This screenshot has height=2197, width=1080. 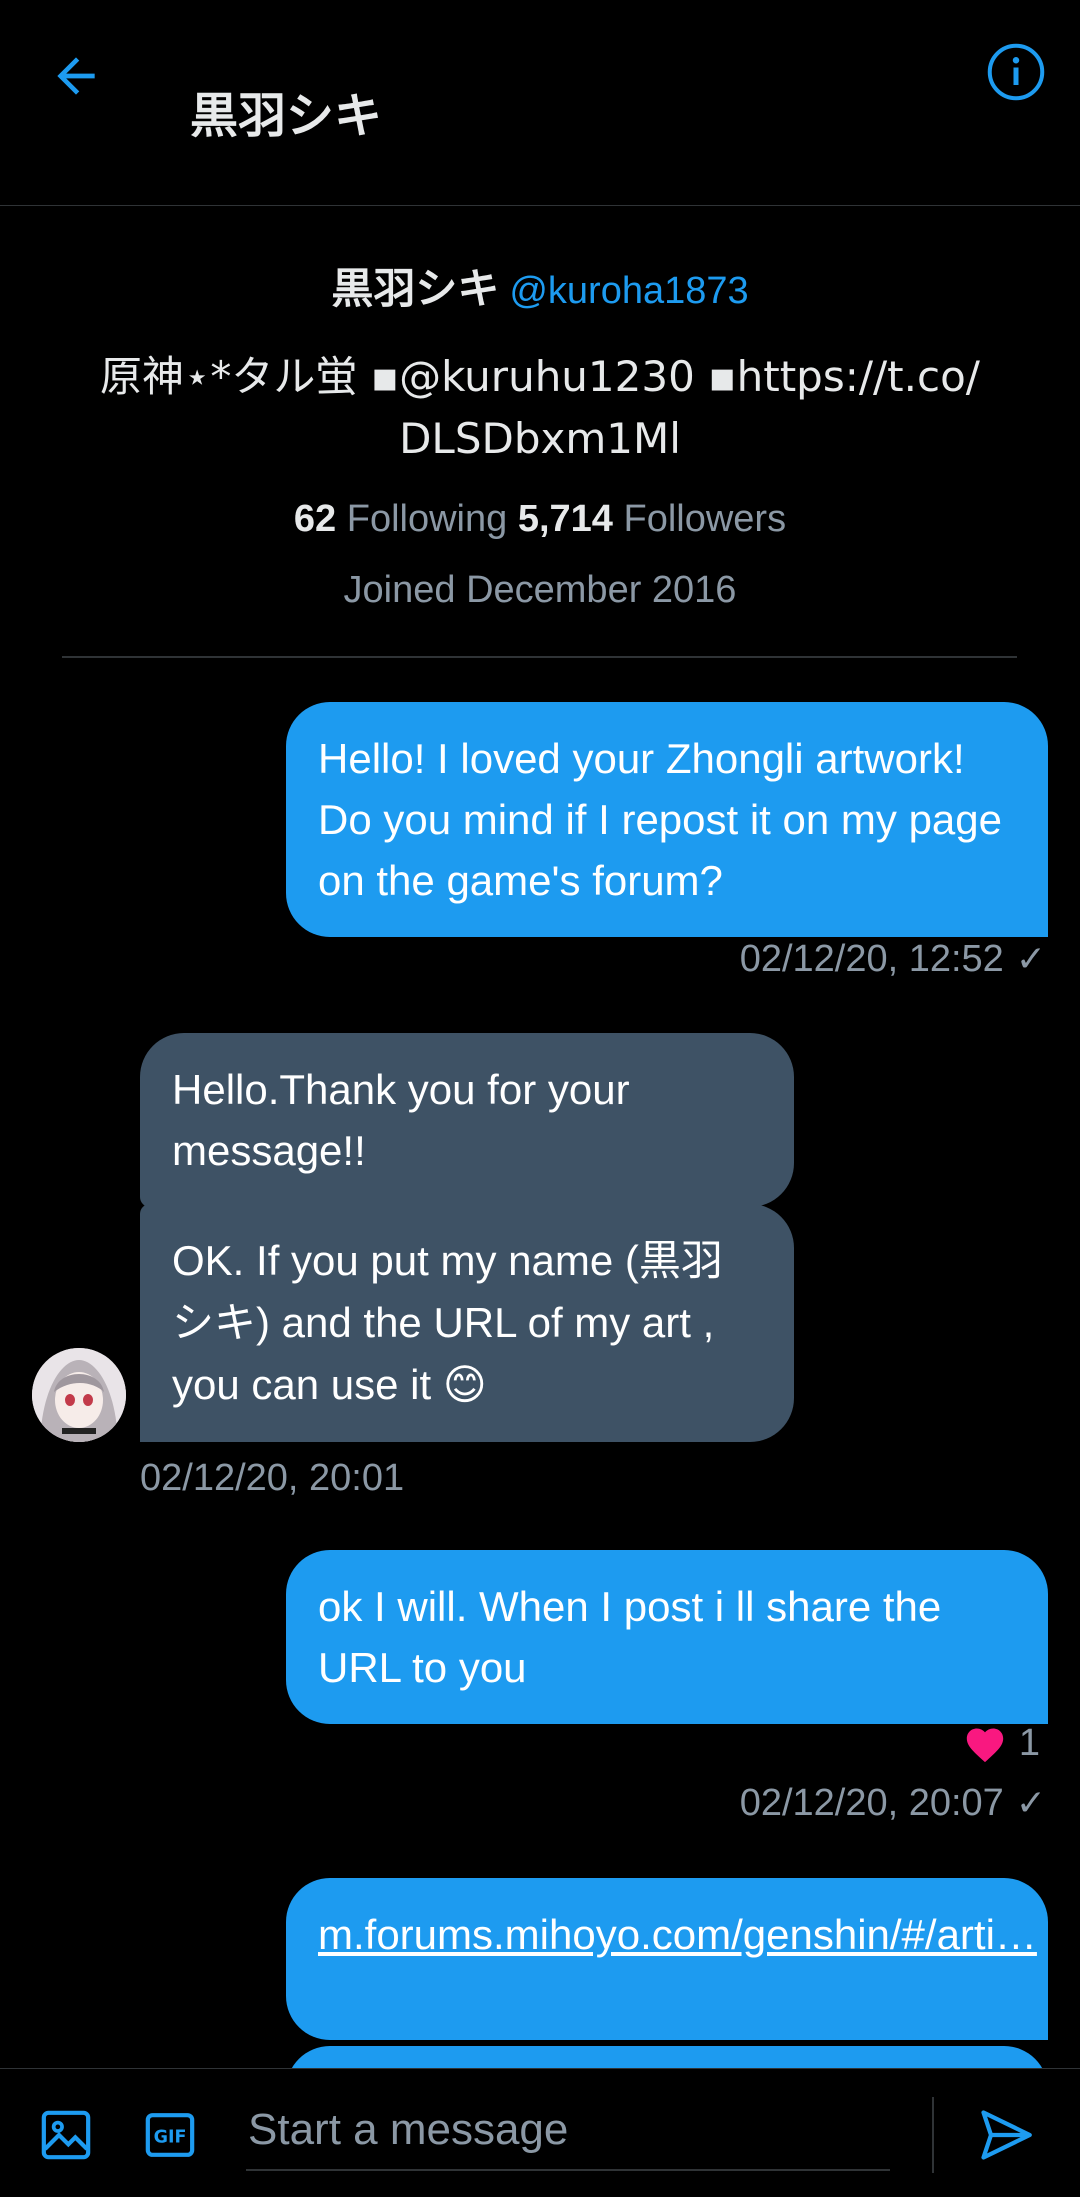 I want to click on avatar, so click(x=79, y=1395).